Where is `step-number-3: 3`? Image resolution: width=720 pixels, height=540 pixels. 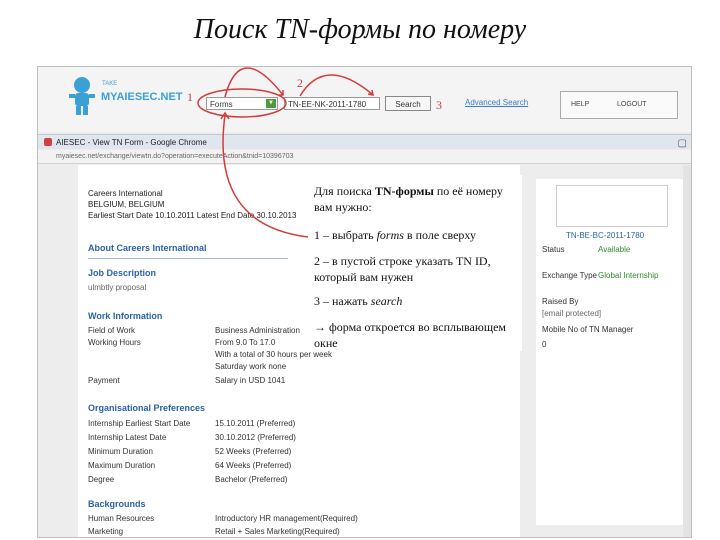 step-number-3: 3 is located at coordinates (439, 105).